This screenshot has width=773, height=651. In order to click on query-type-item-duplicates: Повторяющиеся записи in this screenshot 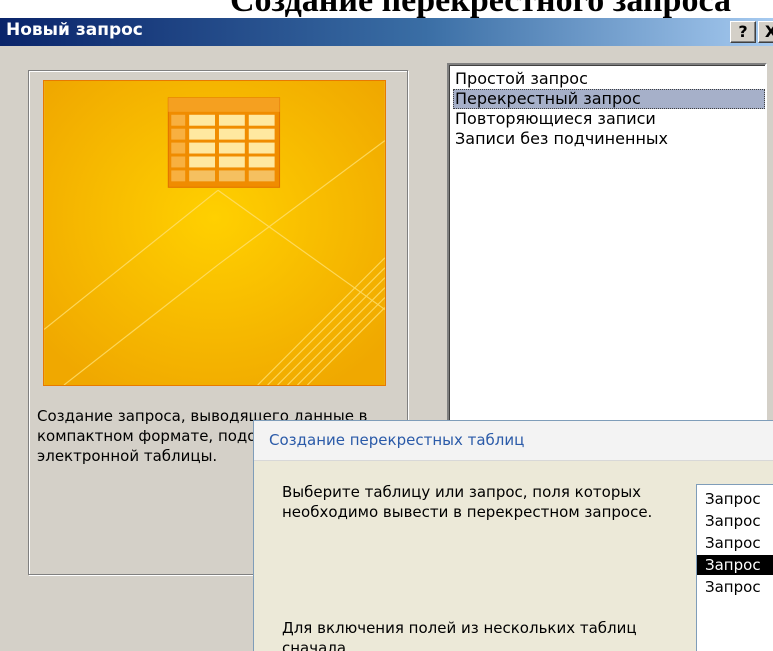, I will do `click(609, 119)`.